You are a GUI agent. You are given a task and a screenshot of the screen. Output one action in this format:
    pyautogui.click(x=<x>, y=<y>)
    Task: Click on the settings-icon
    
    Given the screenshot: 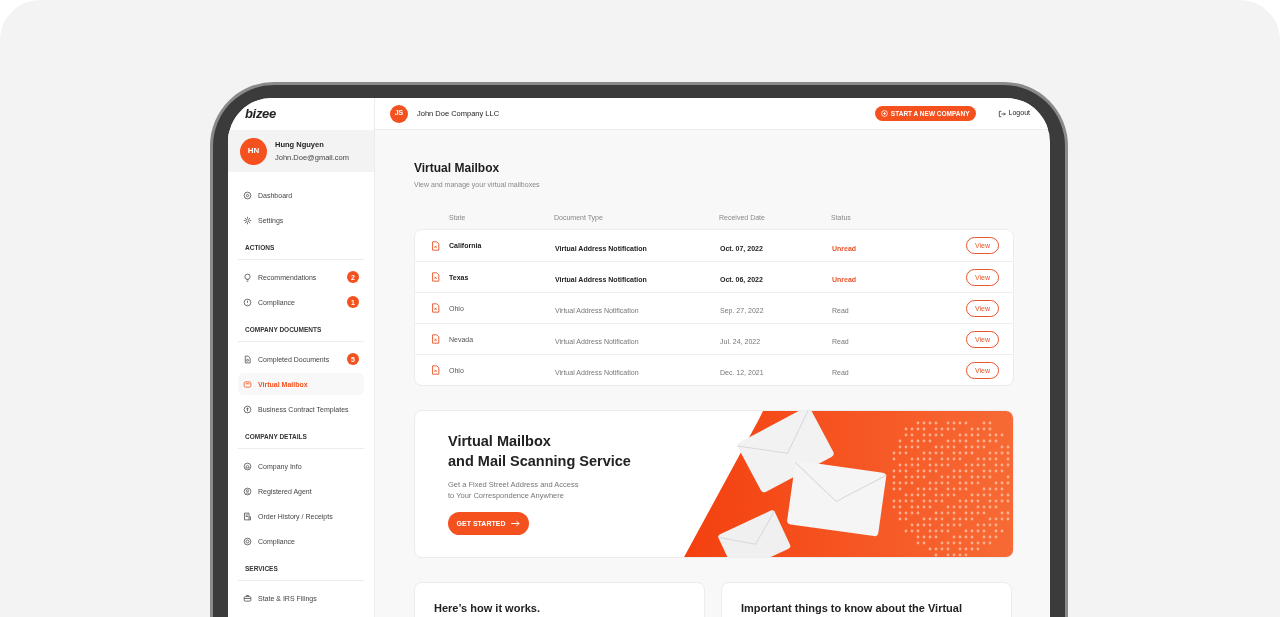 What is the action you would take?
    pyautogui.click(x=247, y=220)
    